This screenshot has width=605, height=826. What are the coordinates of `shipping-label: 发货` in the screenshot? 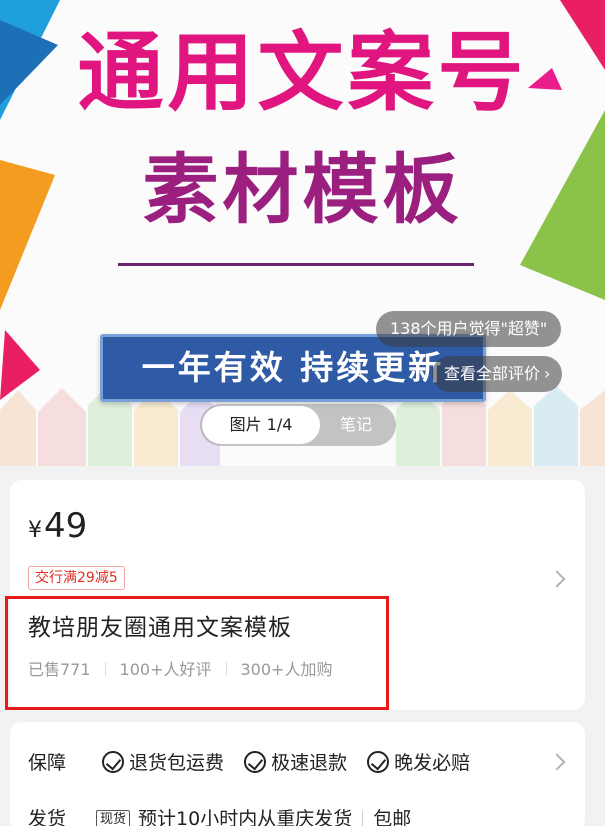 It's located at (47, 817).